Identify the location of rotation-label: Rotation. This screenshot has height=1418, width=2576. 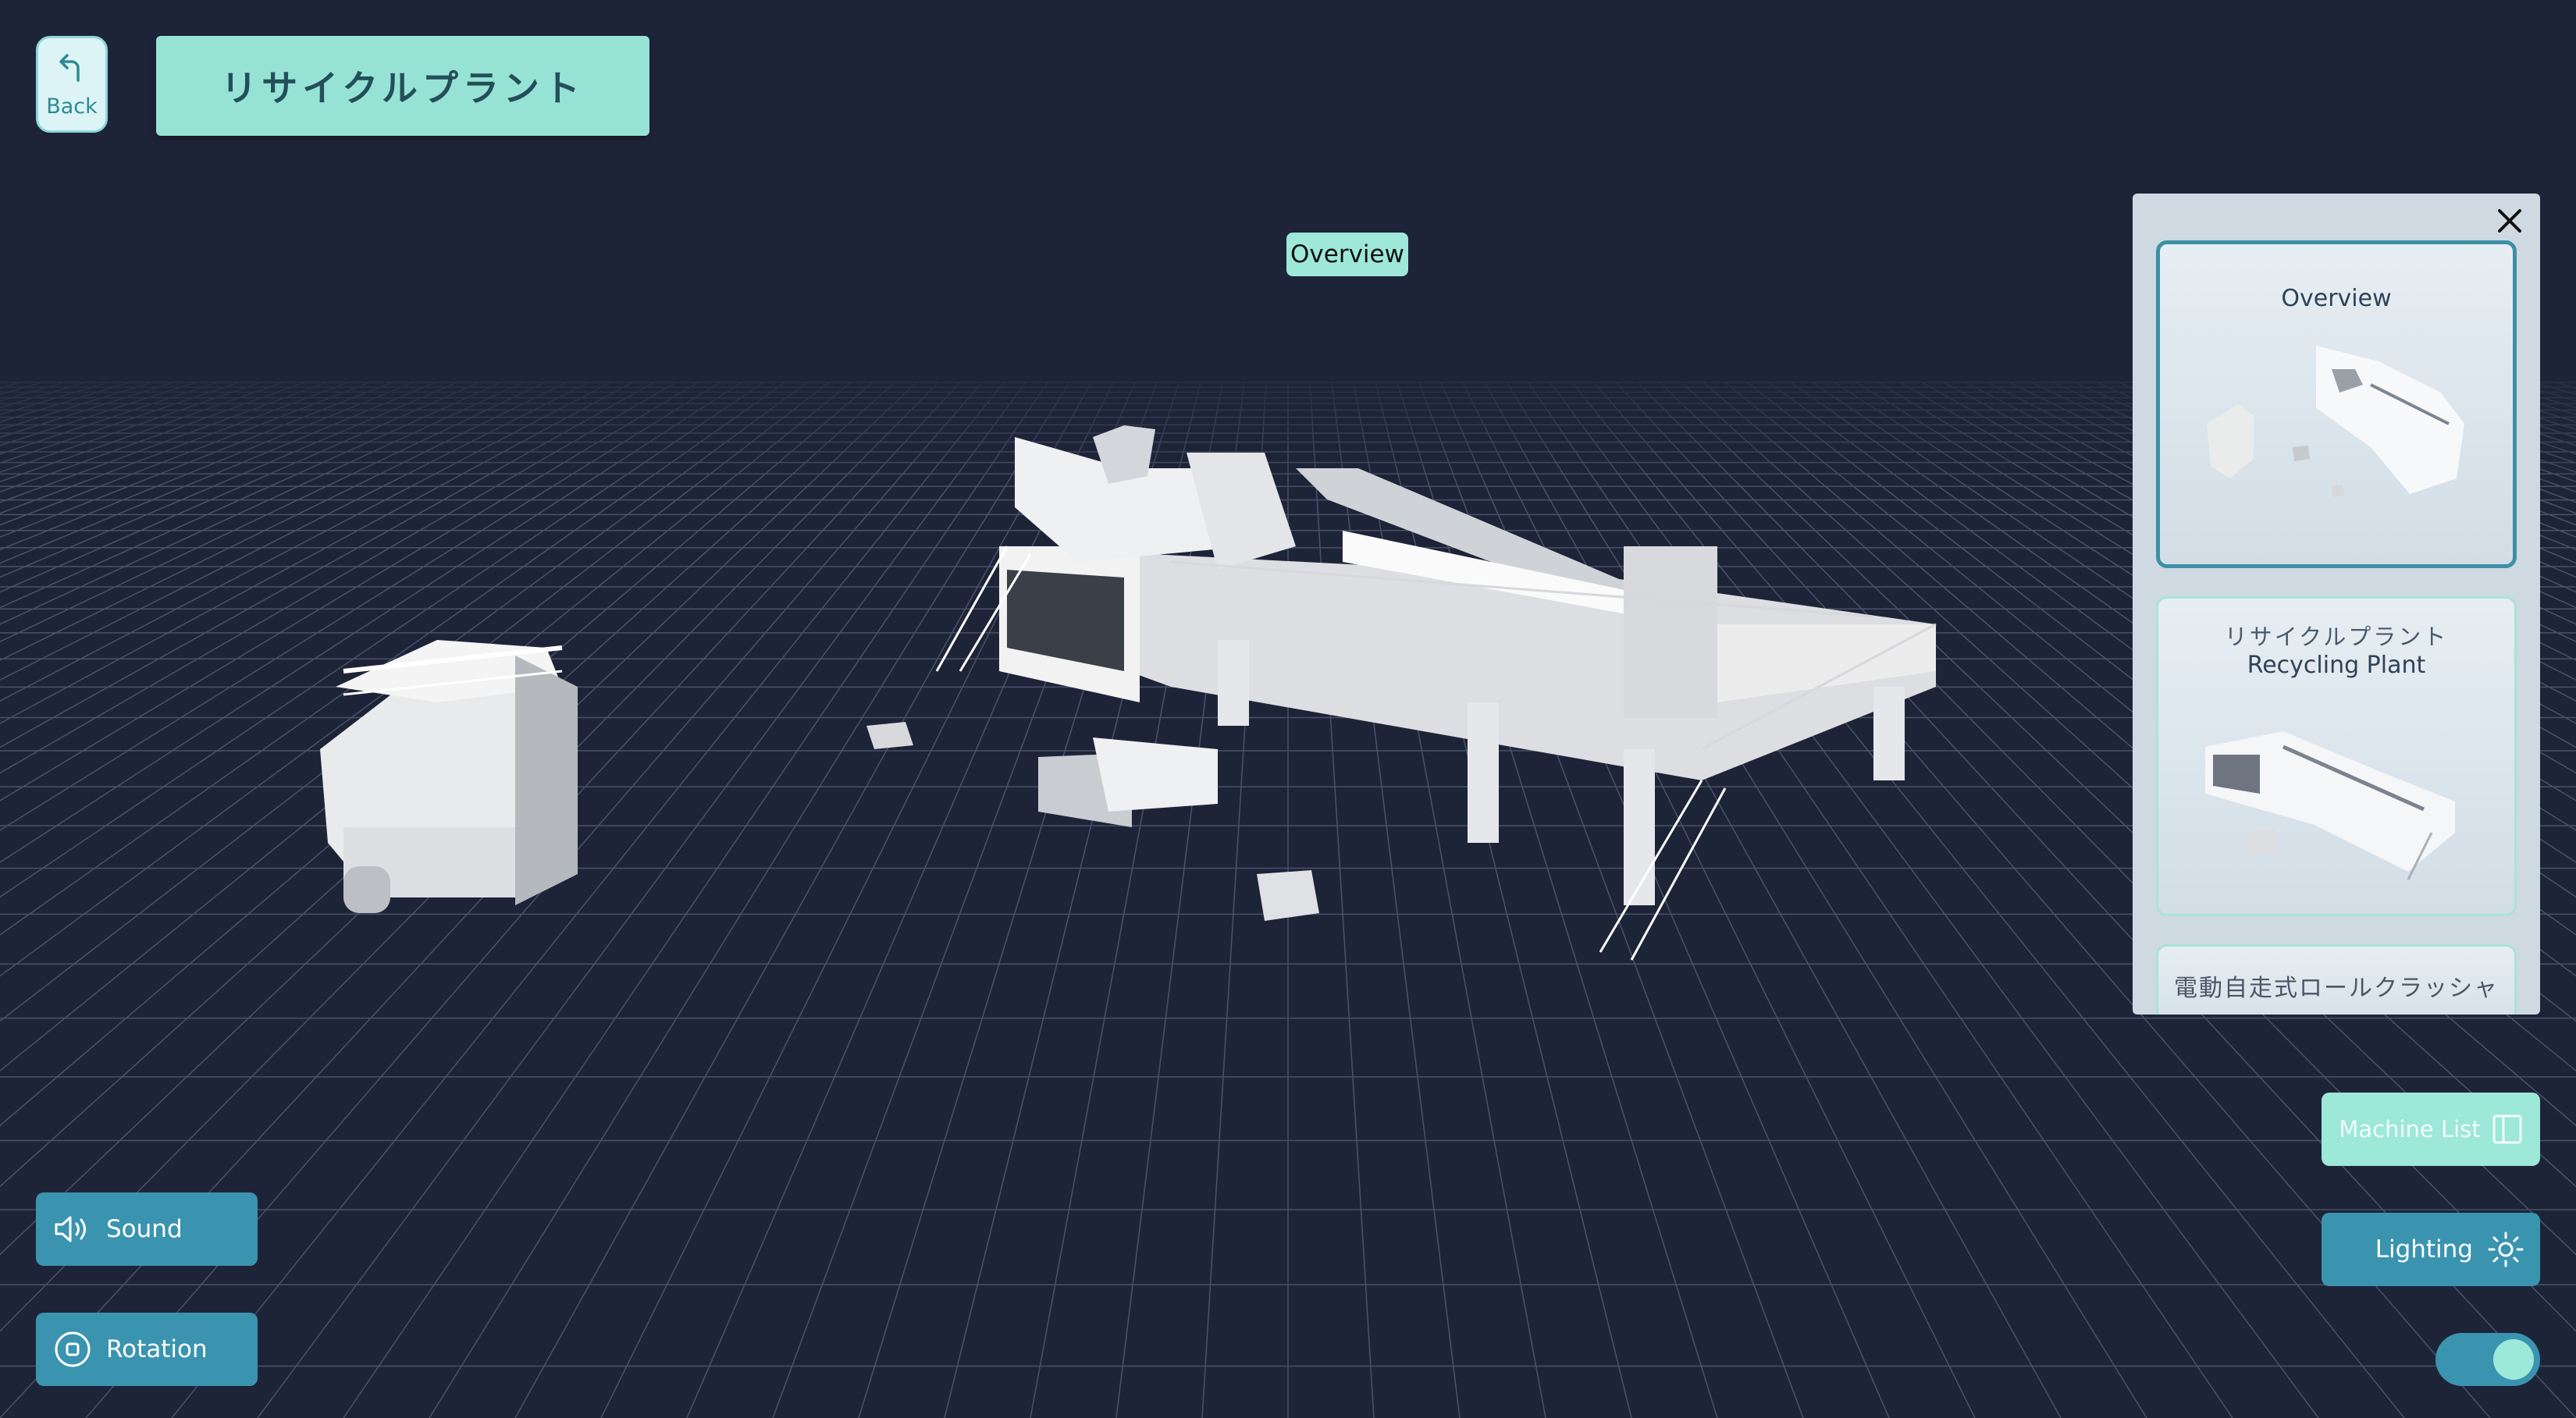
(157, 1349).